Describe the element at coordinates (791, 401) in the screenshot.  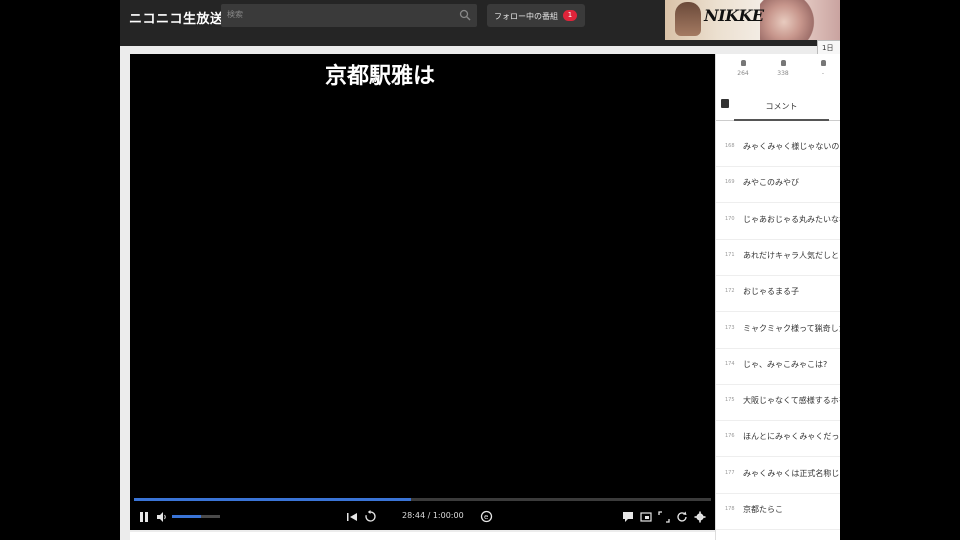
I see `comment-text: 大阪じゃなくて感様するホをイ` at that location.